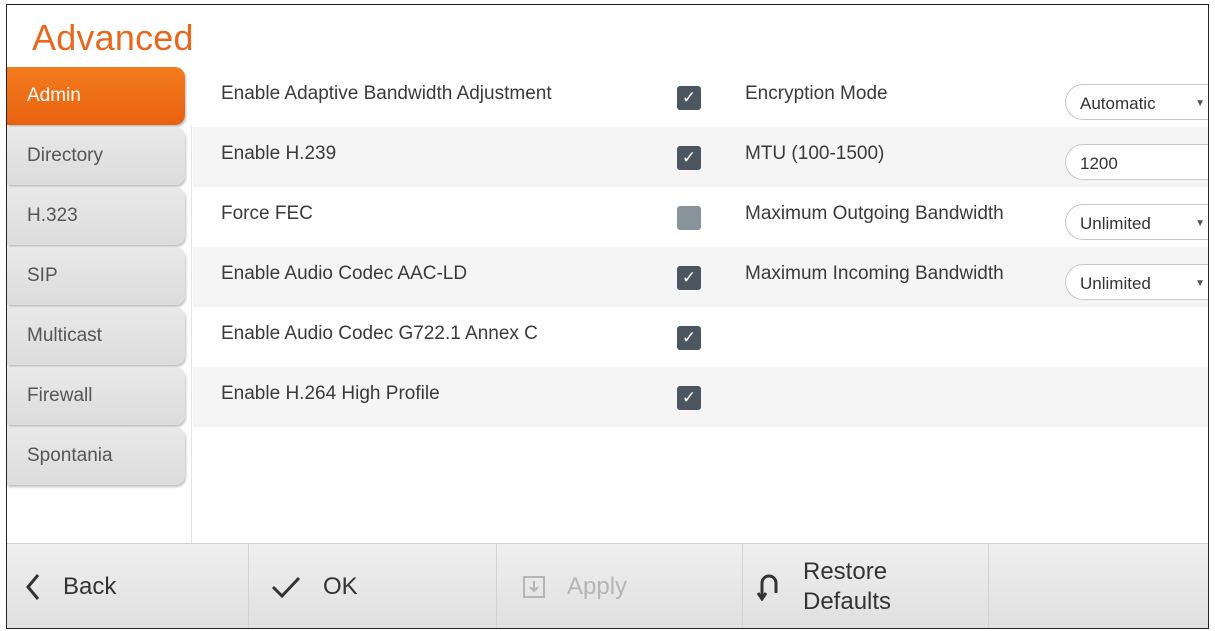 The image size is (1215, 631). Describe the element at coordinates (1115, 223) in the screenshot. I see `max-outgoing-bandwidth-value: Unlimited` at that location.